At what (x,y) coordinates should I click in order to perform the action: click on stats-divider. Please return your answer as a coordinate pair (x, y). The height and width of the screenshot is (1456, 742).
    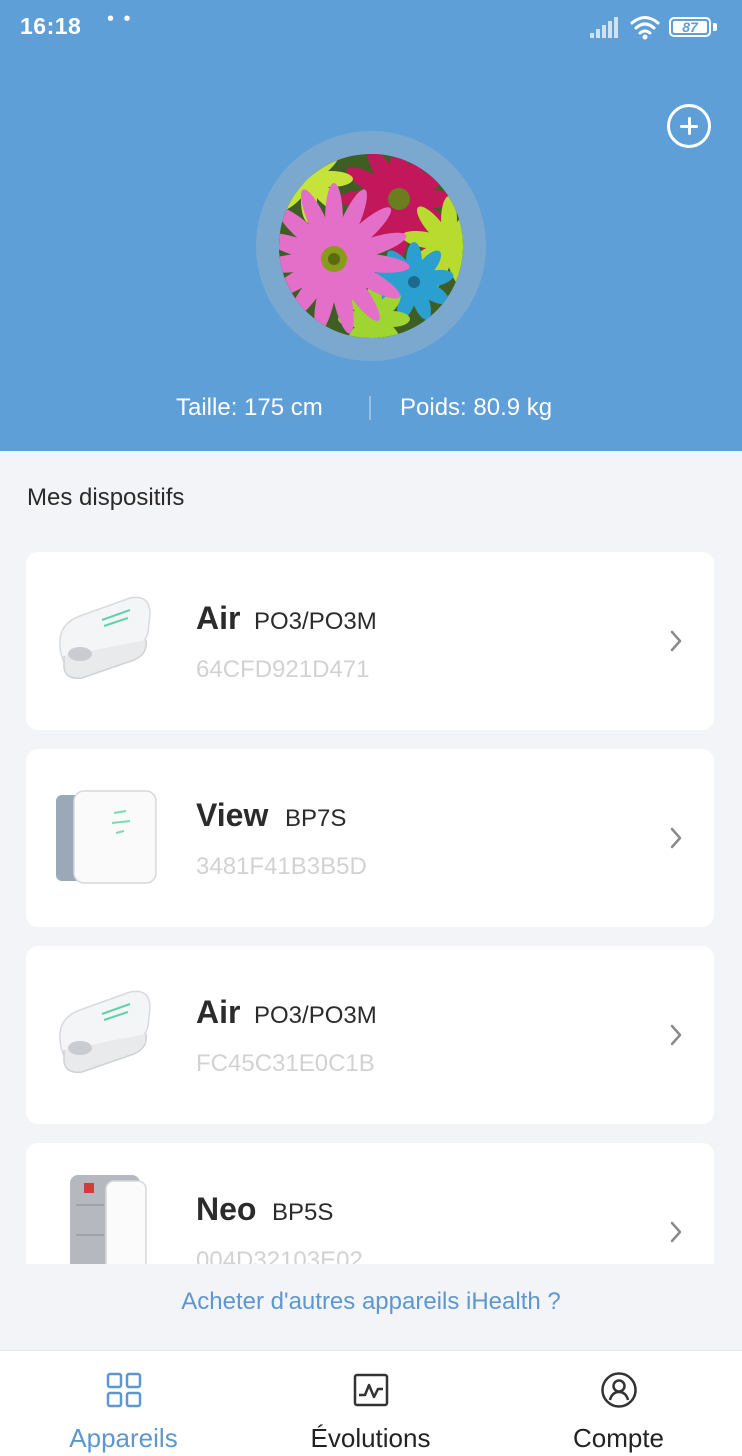
    Looking at the image, I should click on (370, 408).